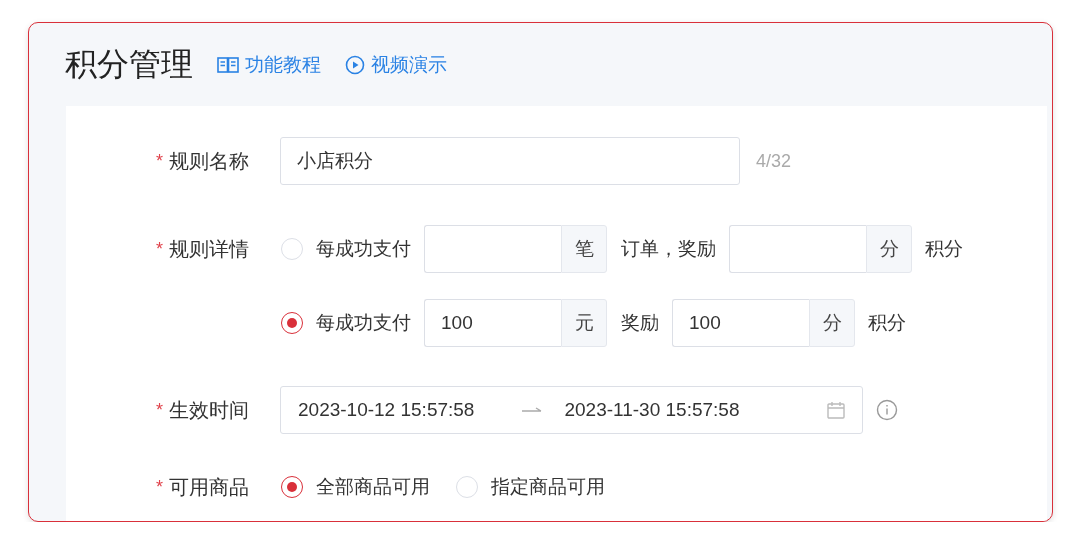 This screenshot has height=548, width=1080. Describe the element at coordinates (209, 487) in the screenshot. I see `field-label: 可用商品` at that location.